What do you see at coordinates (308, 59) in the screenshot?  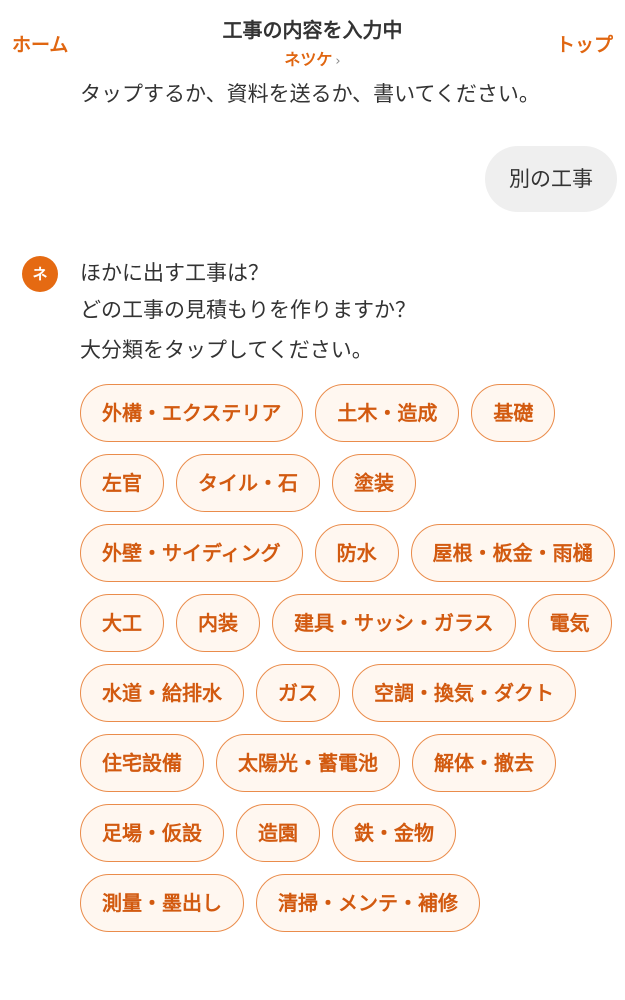 I see `project-name: ネツケ` at bounding box center [308, 59].